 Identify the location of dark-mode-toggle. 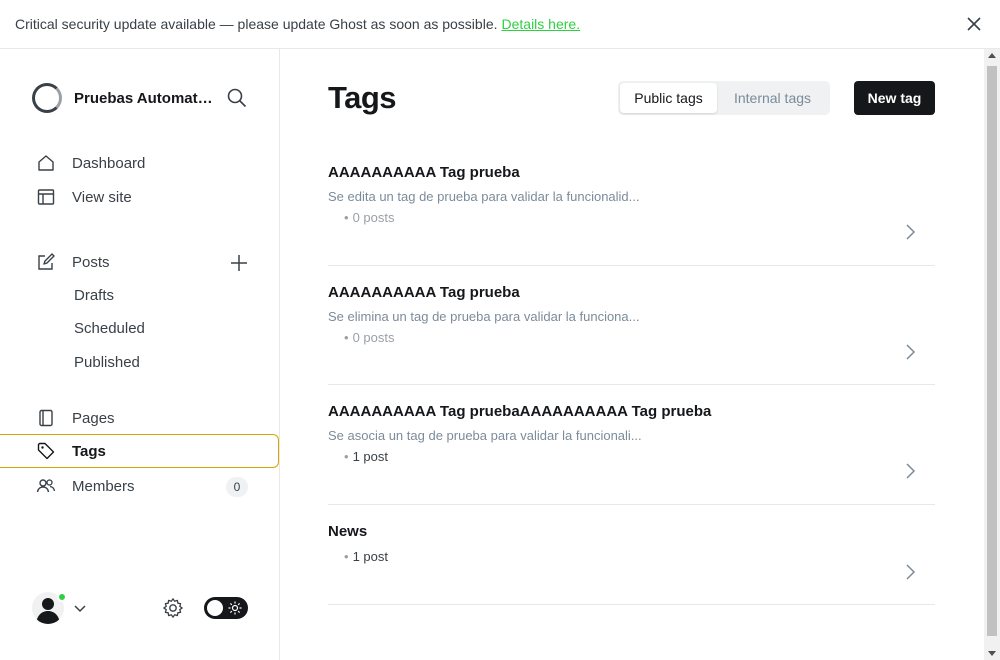
(226, 608).